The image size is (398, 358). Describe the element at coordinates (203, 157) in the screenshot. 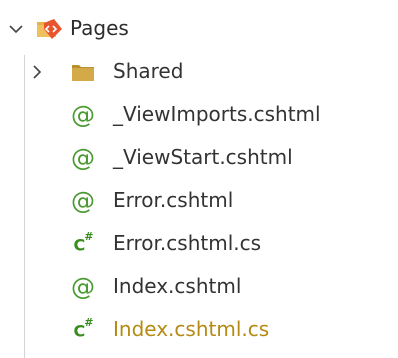

I see `tree-node-label: _ViewStart.cshtml` at that location.